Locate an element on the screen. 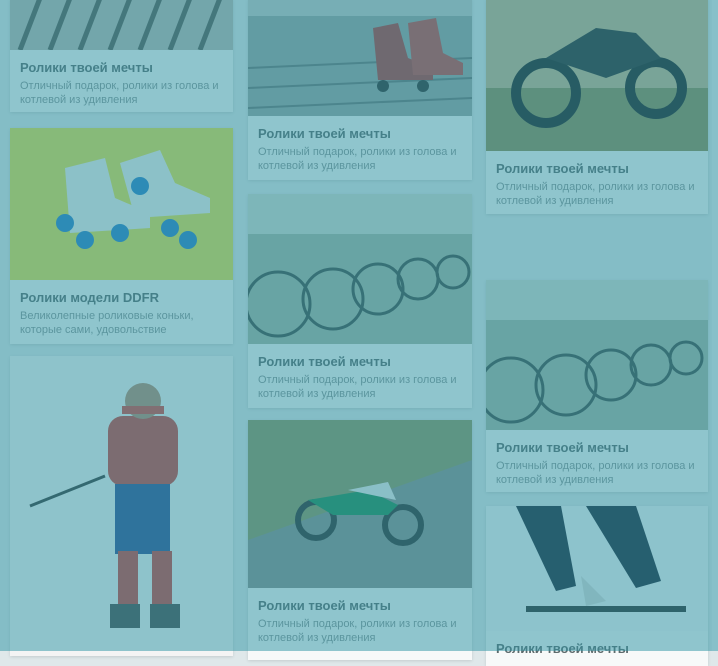 The height and width of the screenshot is (666, 718). gallery-card is located at coordinates (121, 506).